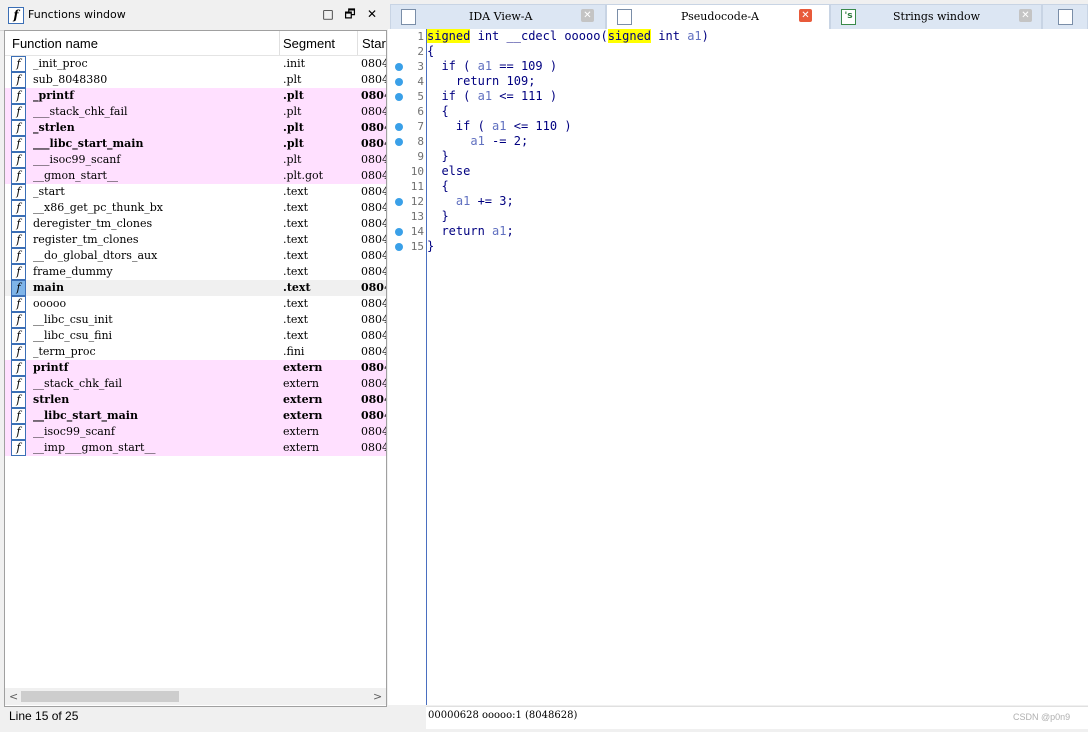 The height and width of the screenshot is (732, 1088). Describe the element at coordinates (293, 95) in the screenshot. I see `function-segment: .plt` at that location.